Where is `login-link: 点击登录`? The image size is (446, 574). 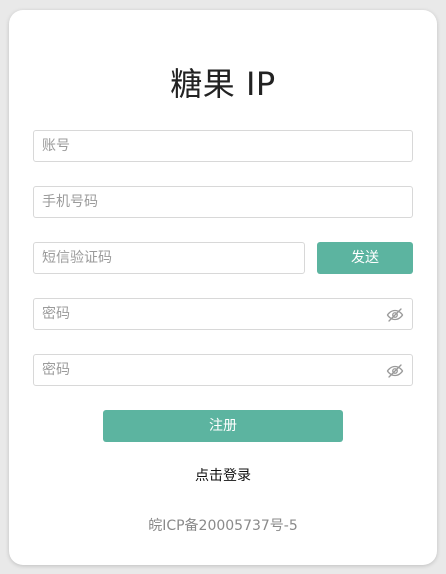
login-link: 点击登录 is located at coordinates (223, 475).